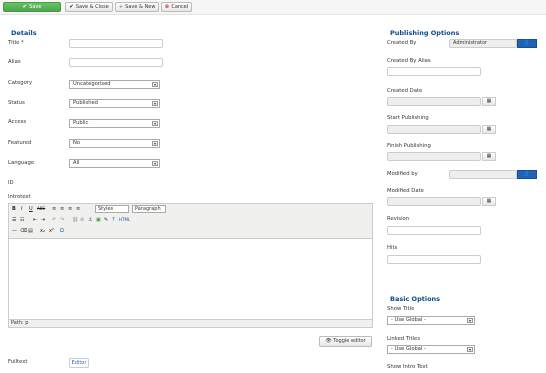 This screenshot has width=546, height=373. I want to click on start-publishing-input, so click(434, 129).